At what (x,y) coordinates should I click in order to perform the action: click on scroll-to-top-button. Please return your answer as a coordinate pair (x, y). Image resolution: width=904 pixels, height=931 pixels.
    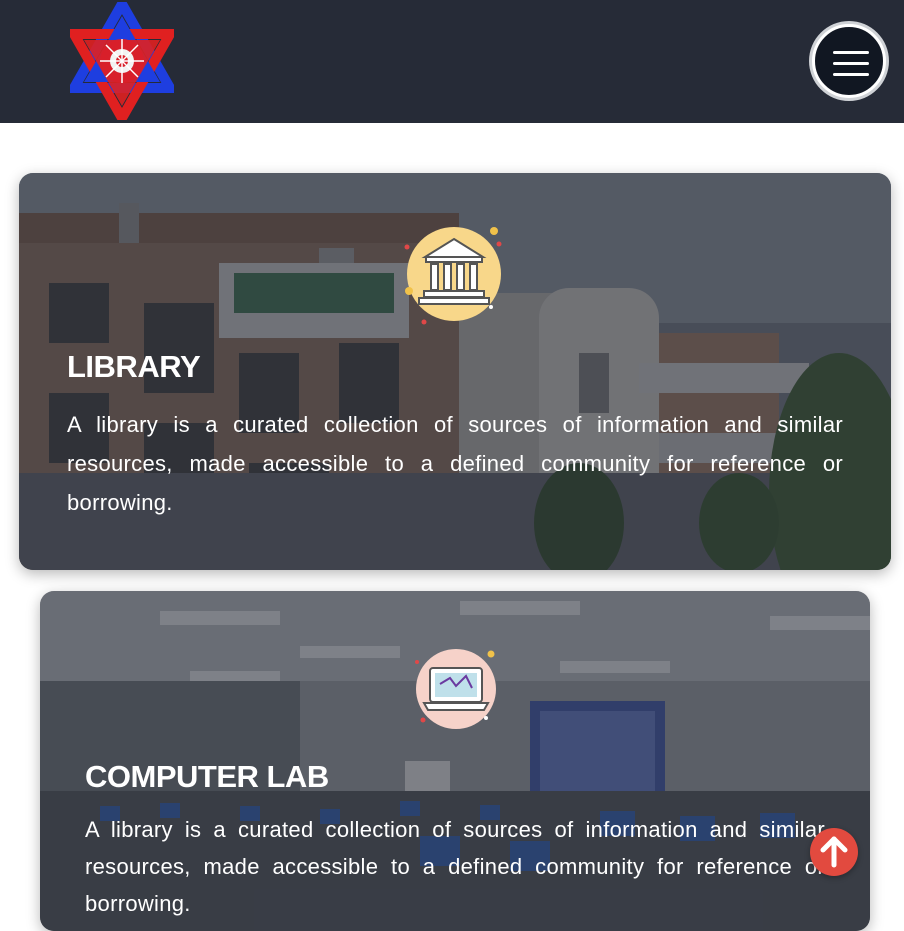
    Looking at the image, I should click on (834, 852).